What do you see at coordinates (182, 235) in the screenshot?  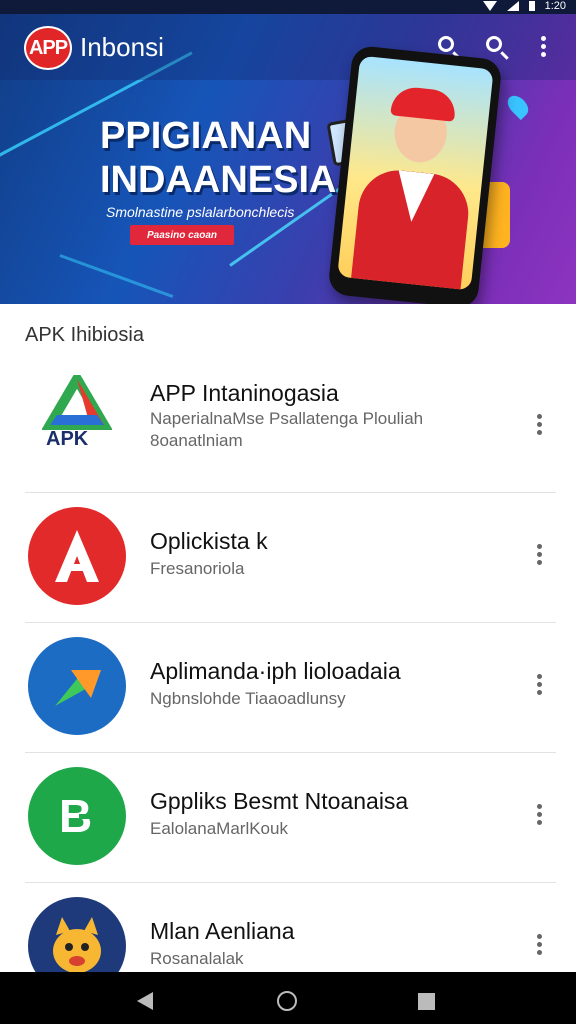 I see `banner-button: Paasino caoan` at bounding box center [182, 235].